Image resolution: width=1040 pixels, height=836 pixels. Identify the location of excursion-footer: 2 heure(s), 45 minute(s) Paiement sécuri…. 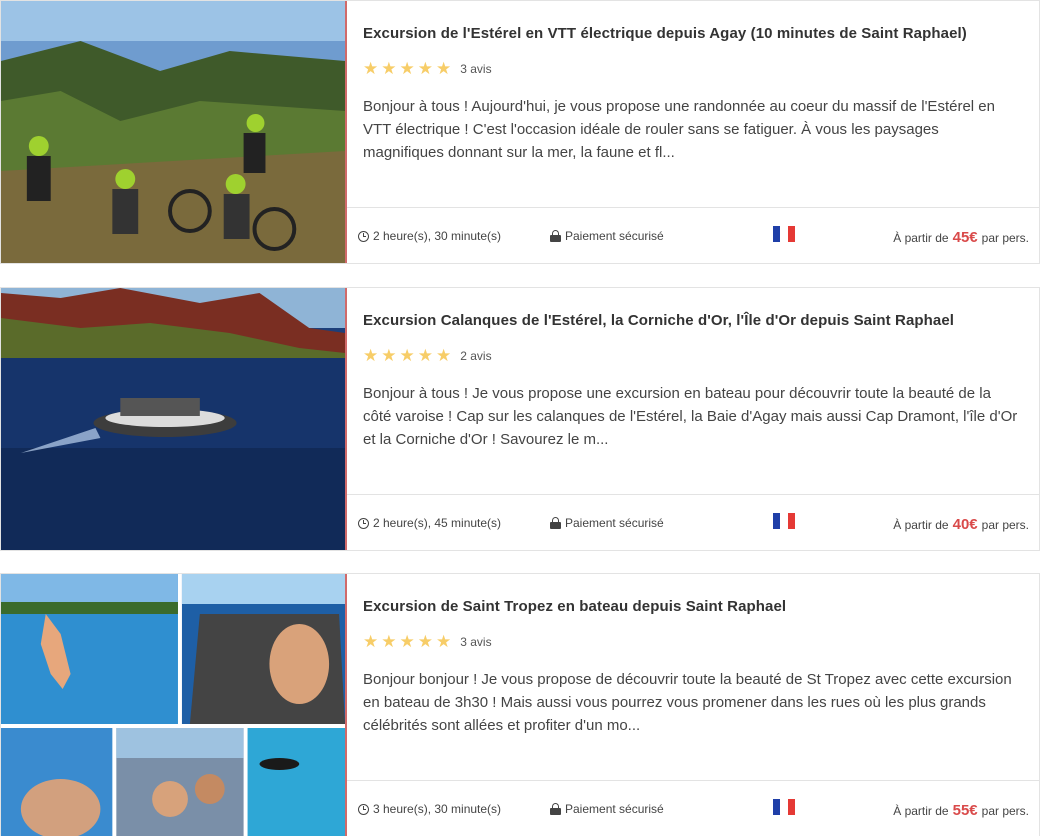
(693, 522).